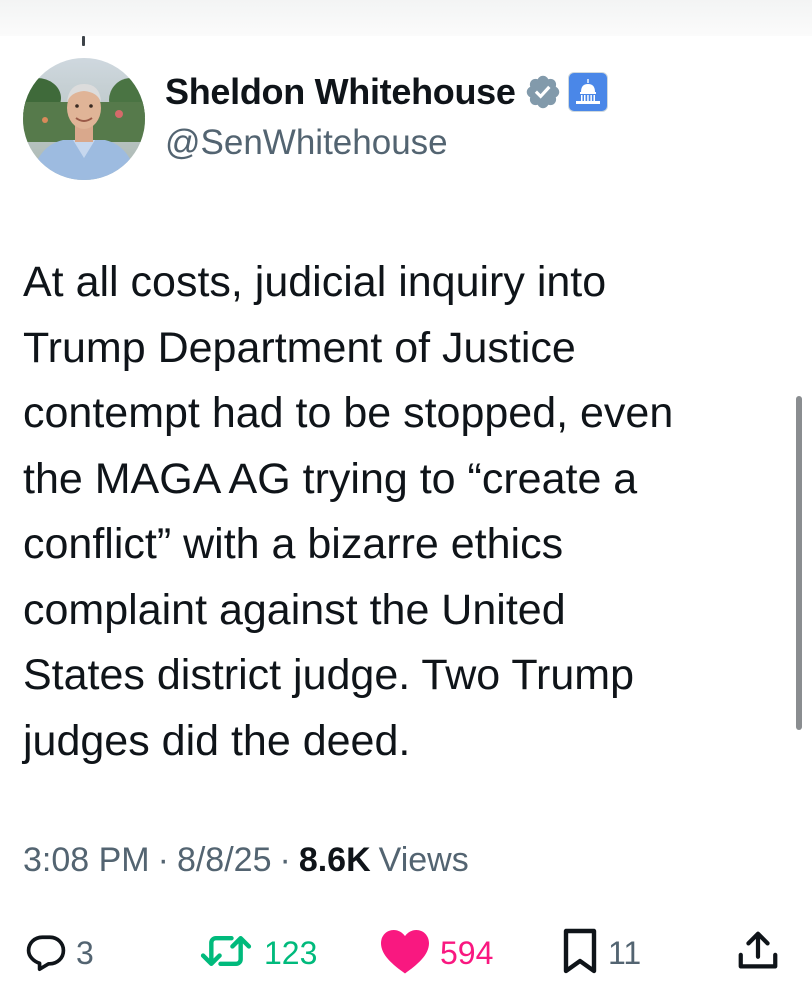  What do you see at coordinates (340, 92) in the screenshot?
I see `author-display-name: Sheldon Whitehouse` at bounding box center [340, 92].